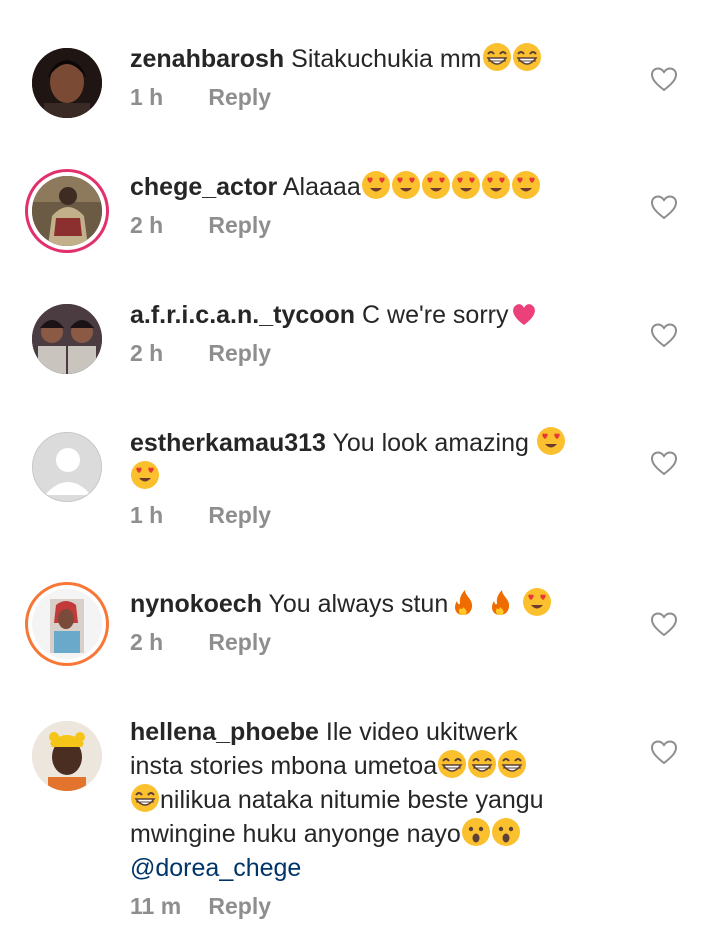 The image size is (720, 929). I want to click on comment-message-line-4: mwingine huku anyonge nayo, so click(295, 834).